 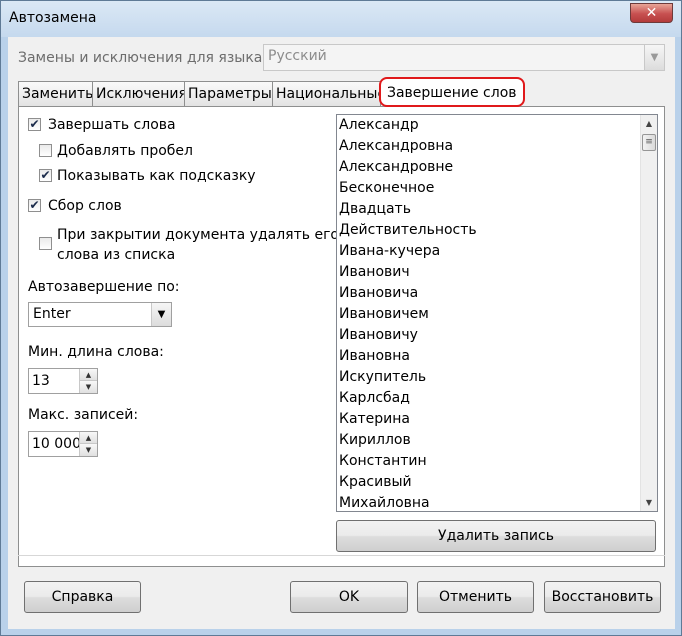 What do you see at coordinates (497, 272) in the screenshot?
I see `list-item: Иванович` at bounding box center [497, 272].